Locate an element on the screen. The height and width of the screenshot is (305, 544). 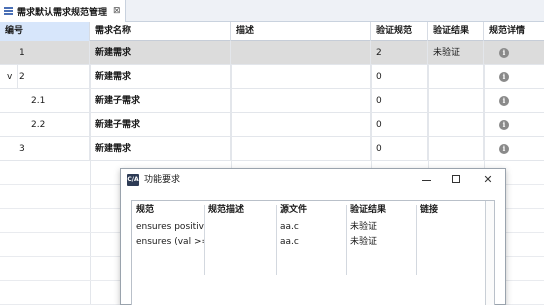
column-header-verify-spec: 验证规范 is located at coordinates (399, 31).